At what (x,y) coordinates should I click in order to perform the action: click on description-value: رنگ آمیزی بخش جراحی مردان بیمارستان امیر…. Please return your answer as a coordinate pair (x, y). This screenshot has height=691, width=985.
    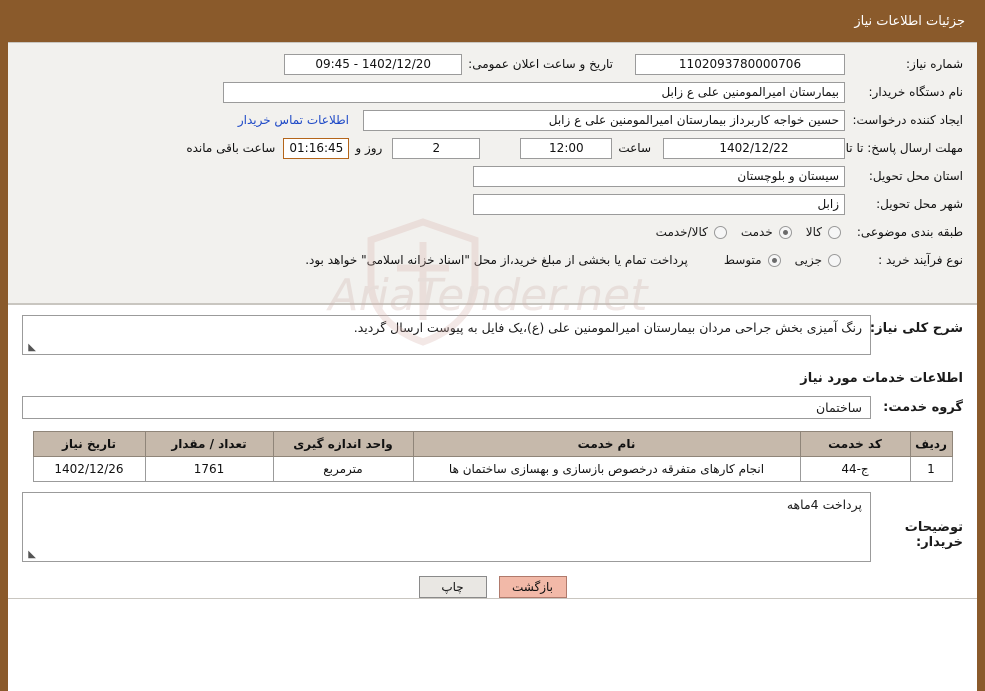
    Looking at the image, I should click on (607, 327).